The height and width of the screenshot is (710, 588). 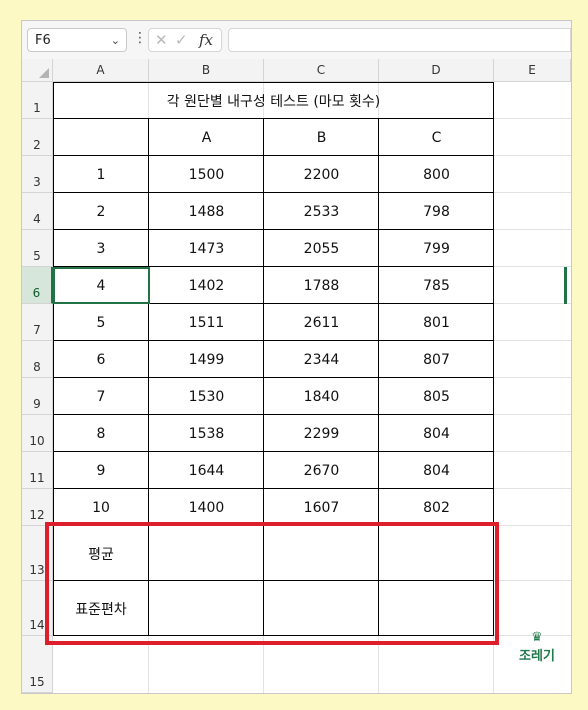 I want to click on row-header-1: 1, so click(x=37, y=100).